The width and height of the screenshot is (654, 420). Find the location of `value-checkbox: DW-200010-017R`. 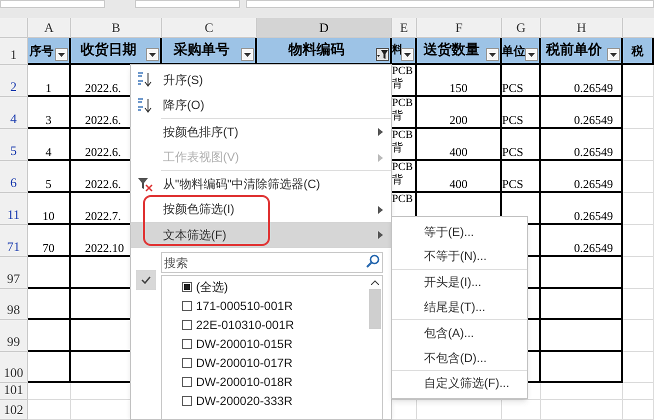

value-checkbox: DW-200010-017R is located at coordinates (274, 363).